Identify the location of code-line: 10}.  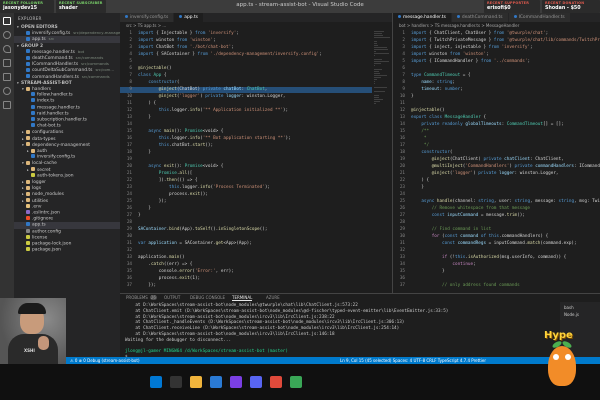
(496, 97).